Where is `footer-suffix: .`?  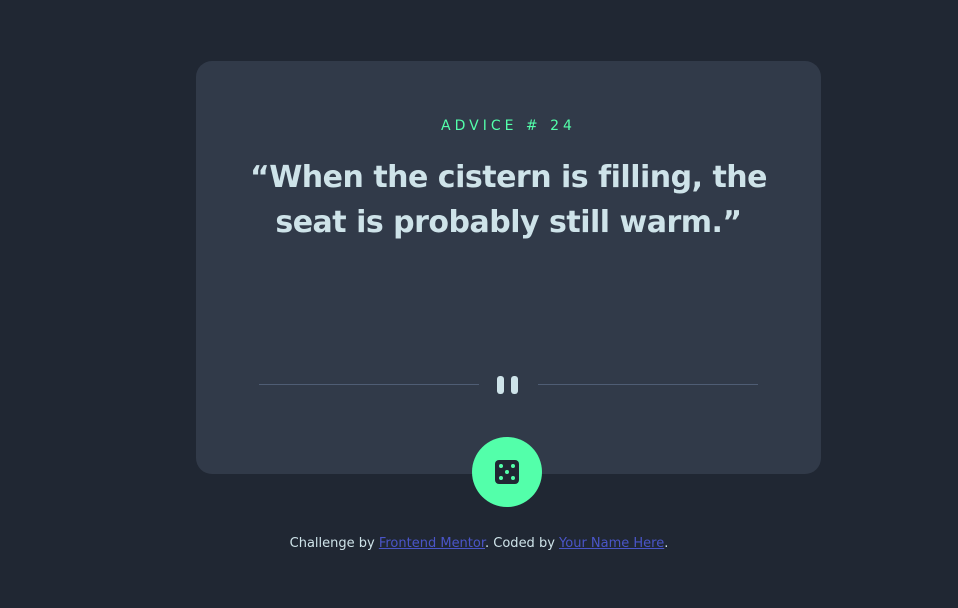 footer-suffix: . is located at coordinates (666, 543).